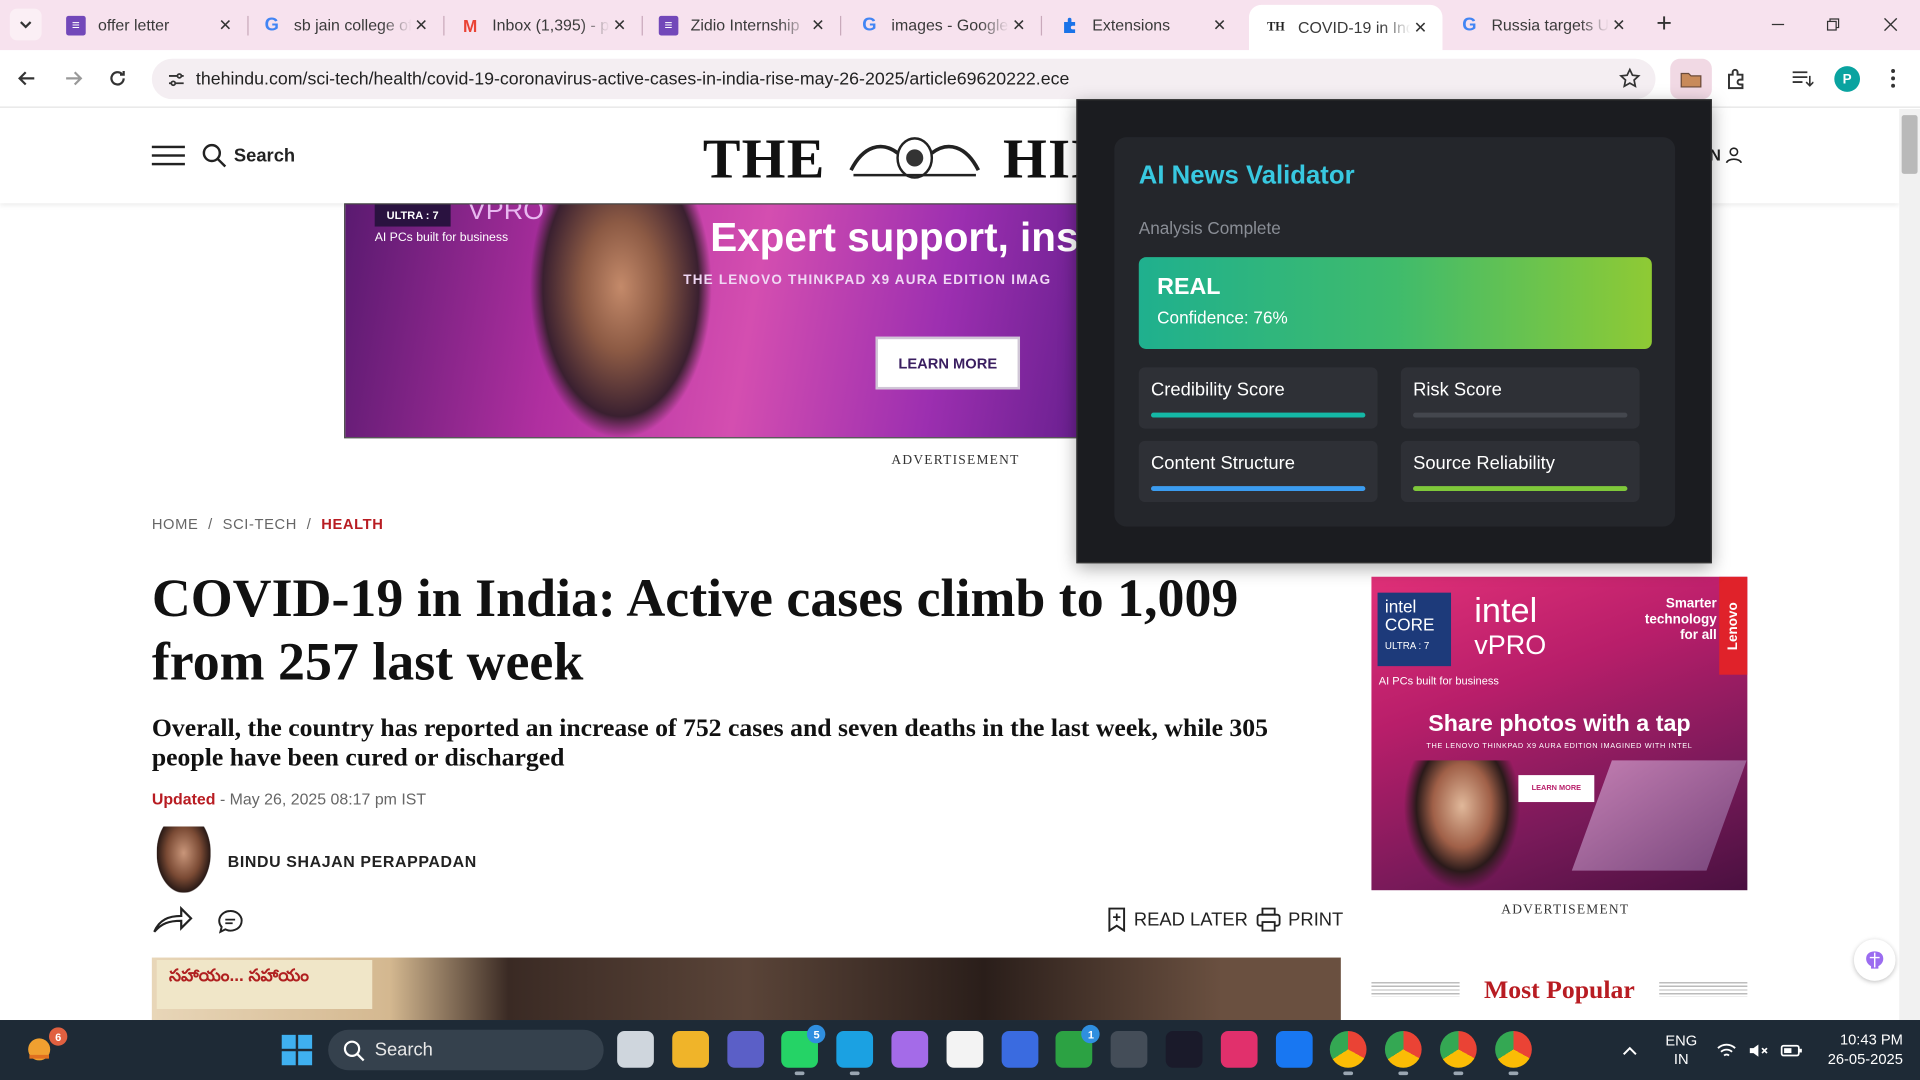  Describe the element at coordinates (1777, 24) in the screenshot. I see `minimize-button` at that location.